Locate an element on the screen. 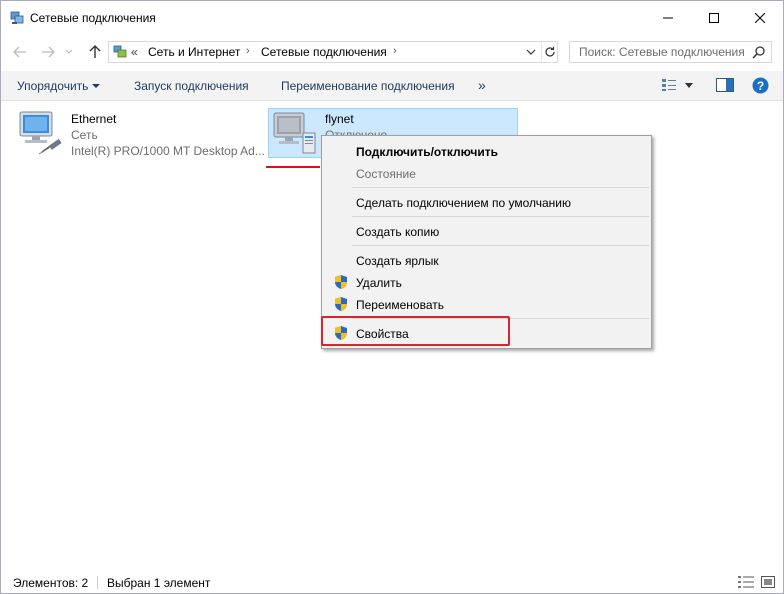 The width and height of the screenshot is (784, 594). menu-item-create-shortcut: Создать ярлык is located at coordinates (397, 261).